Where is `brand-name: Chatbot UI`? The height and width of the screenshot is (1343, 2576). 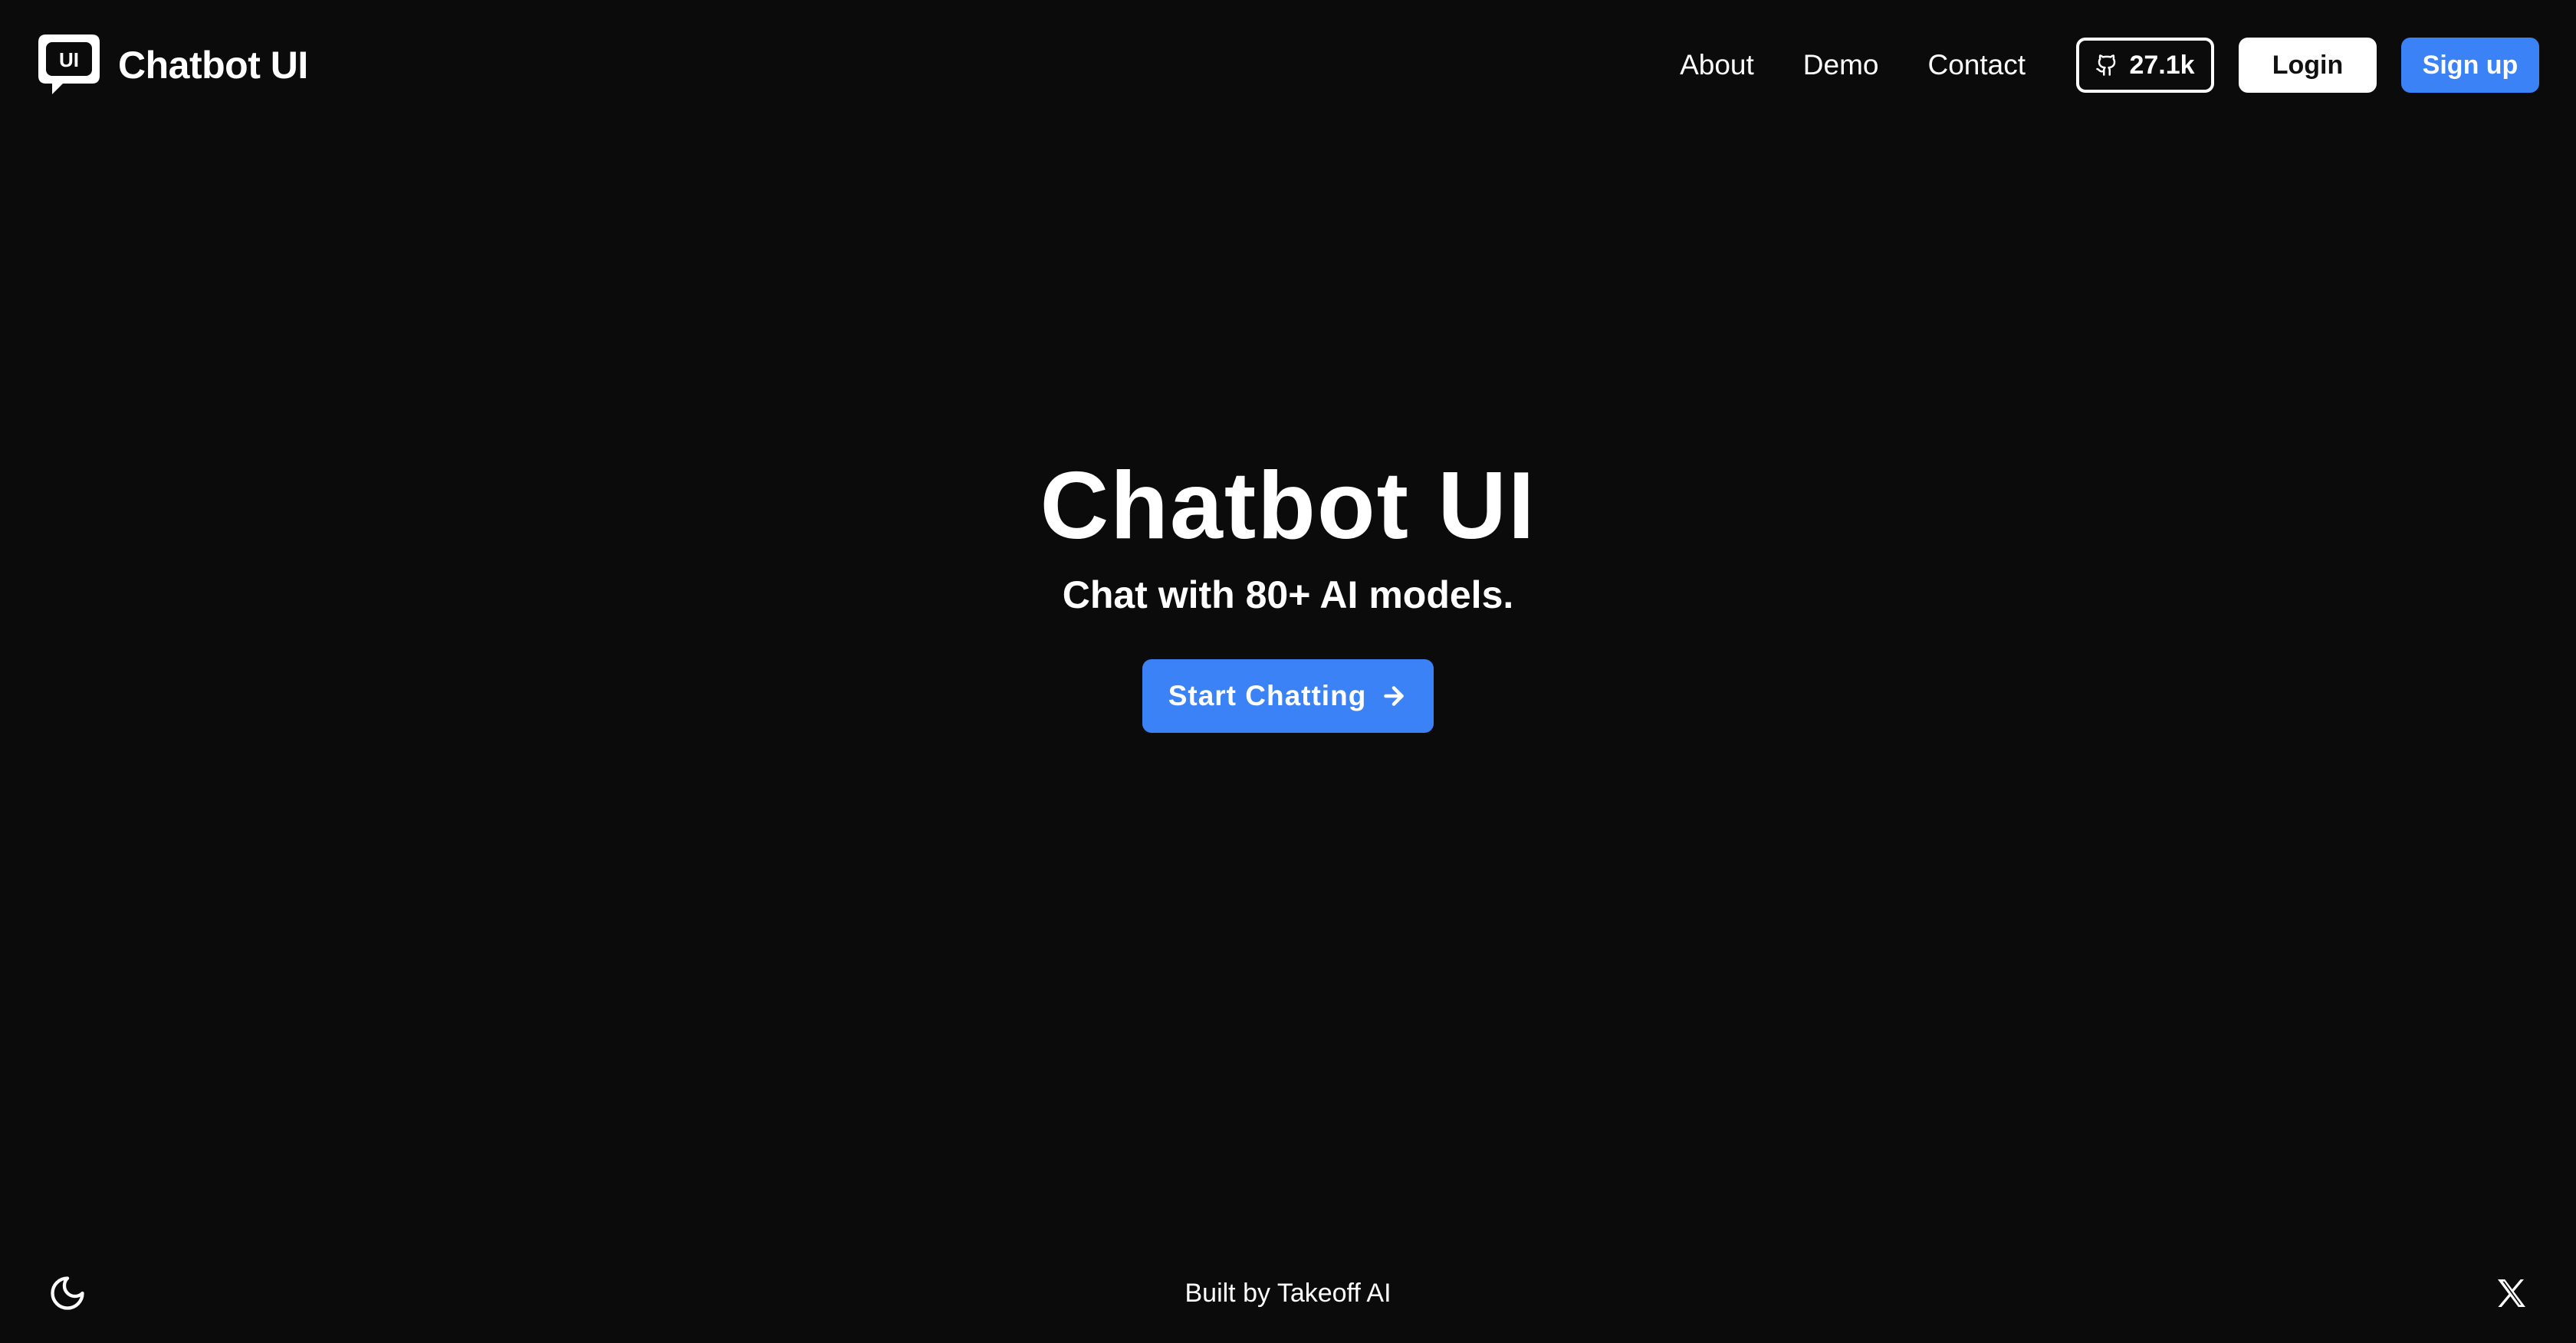
brand-name: Chatbot UI is located at coordinates (213, 65).